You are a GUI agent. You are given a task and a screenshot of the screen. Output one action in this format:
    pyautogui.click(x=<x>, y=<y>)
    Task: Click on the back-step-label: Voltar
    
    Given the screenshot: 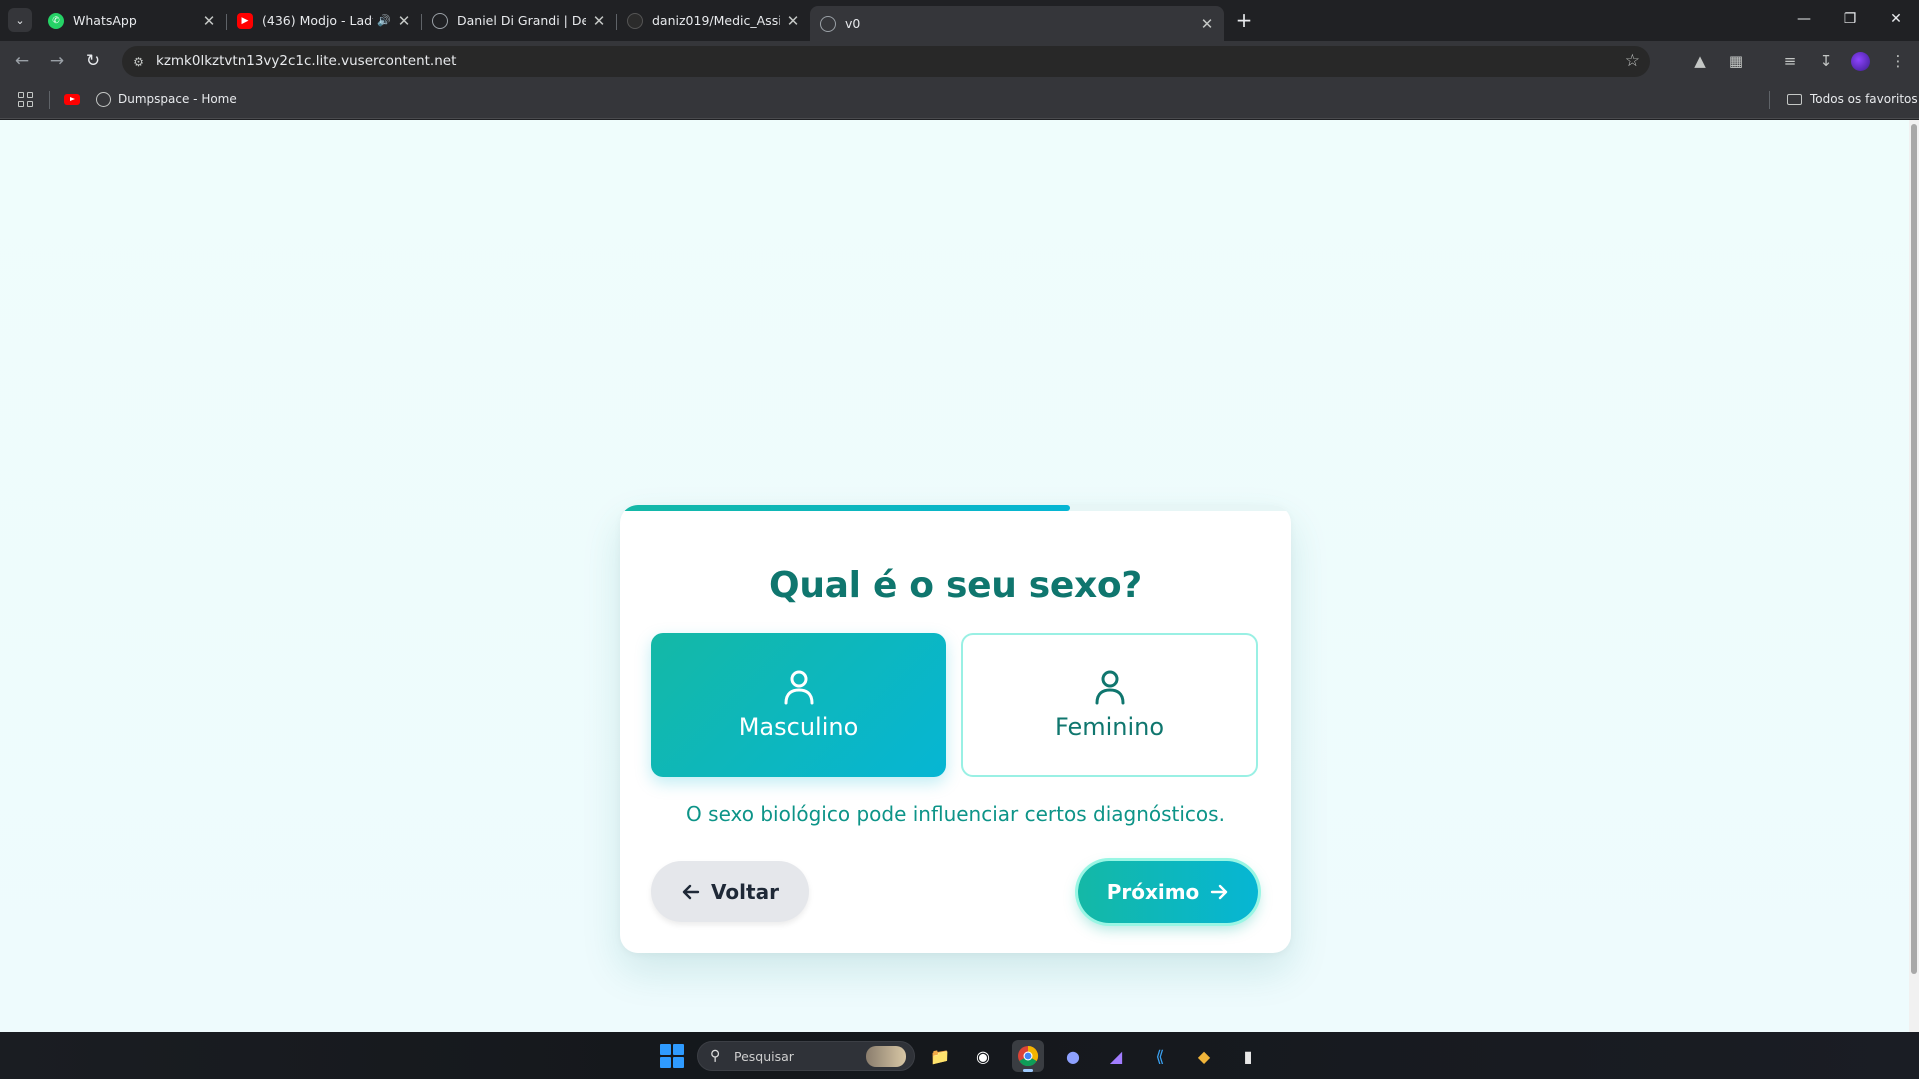 What is the action you would take?
    pyautogui.click(x=745, y=891)
    